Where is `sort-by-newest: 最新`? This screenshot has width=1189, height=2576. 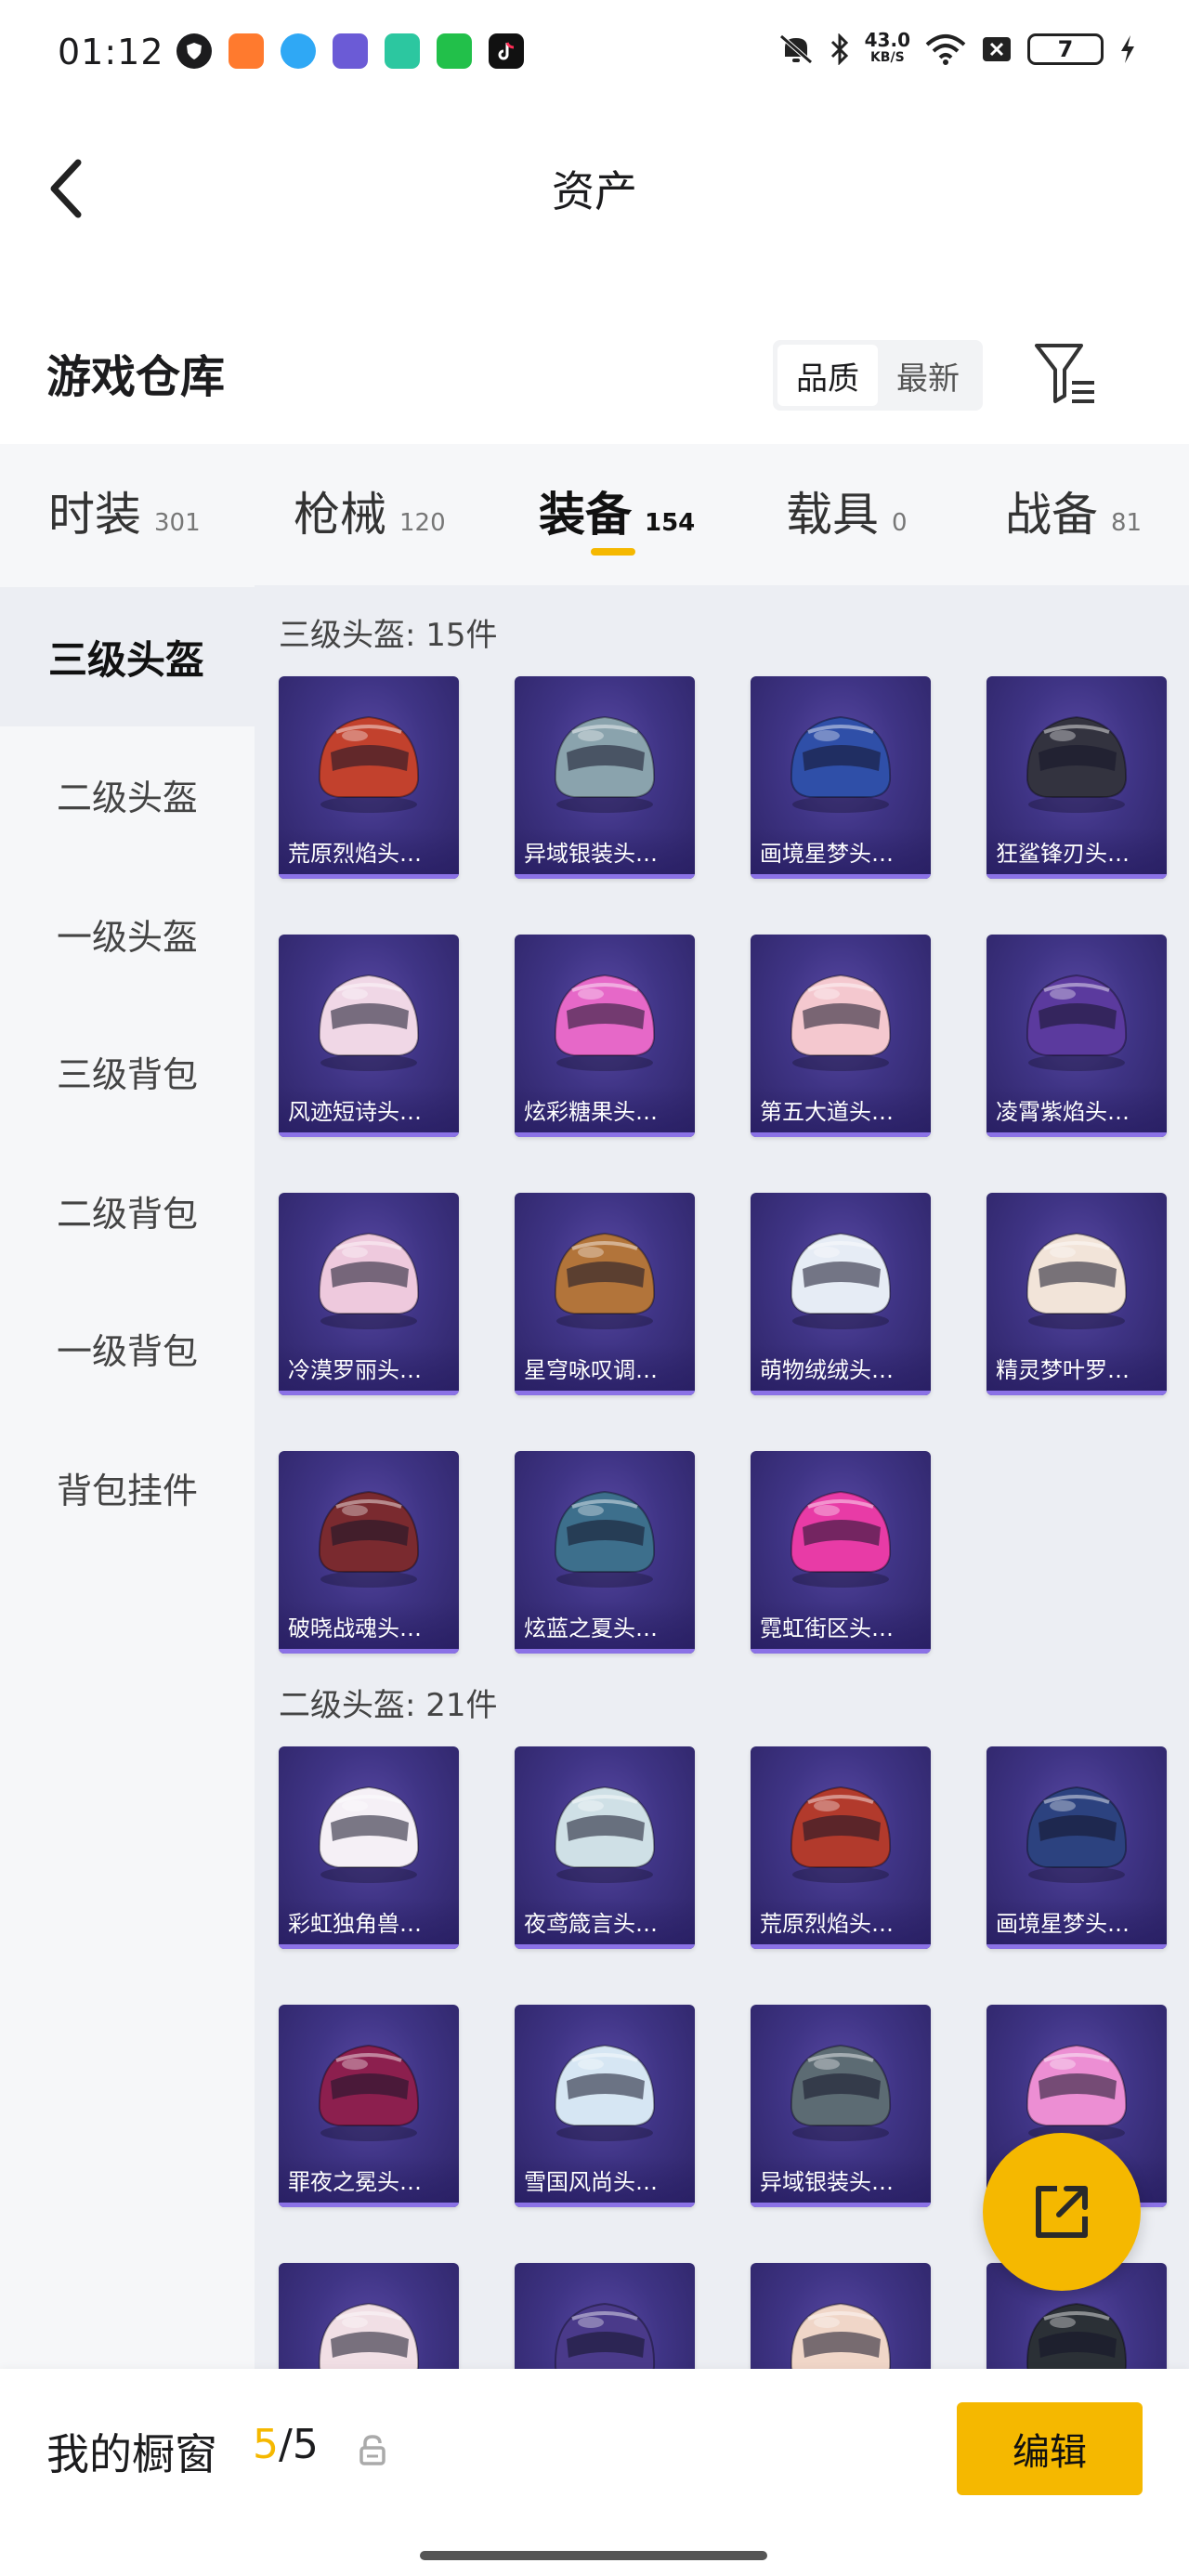 sort-by-newest: 最新 is located at coordinates (928, 375).